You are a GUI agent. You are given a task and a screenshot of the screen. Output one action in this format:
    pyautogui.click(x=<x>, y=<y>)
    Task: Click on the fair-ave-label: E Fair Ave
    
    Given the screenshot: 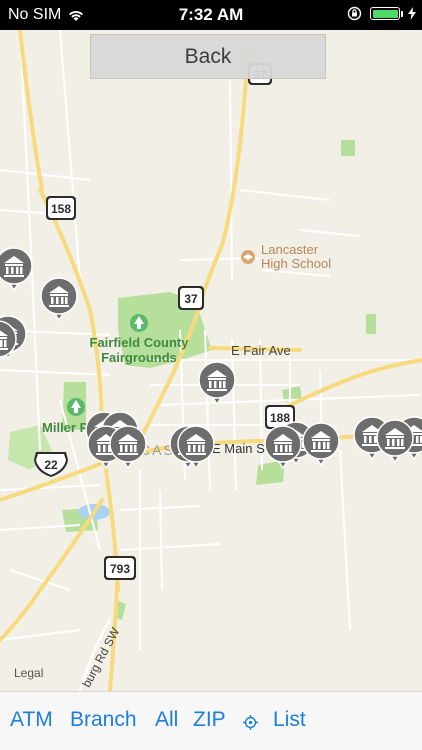 What is the action you would take?
    pyautogui.click(x=261, y=350)
    